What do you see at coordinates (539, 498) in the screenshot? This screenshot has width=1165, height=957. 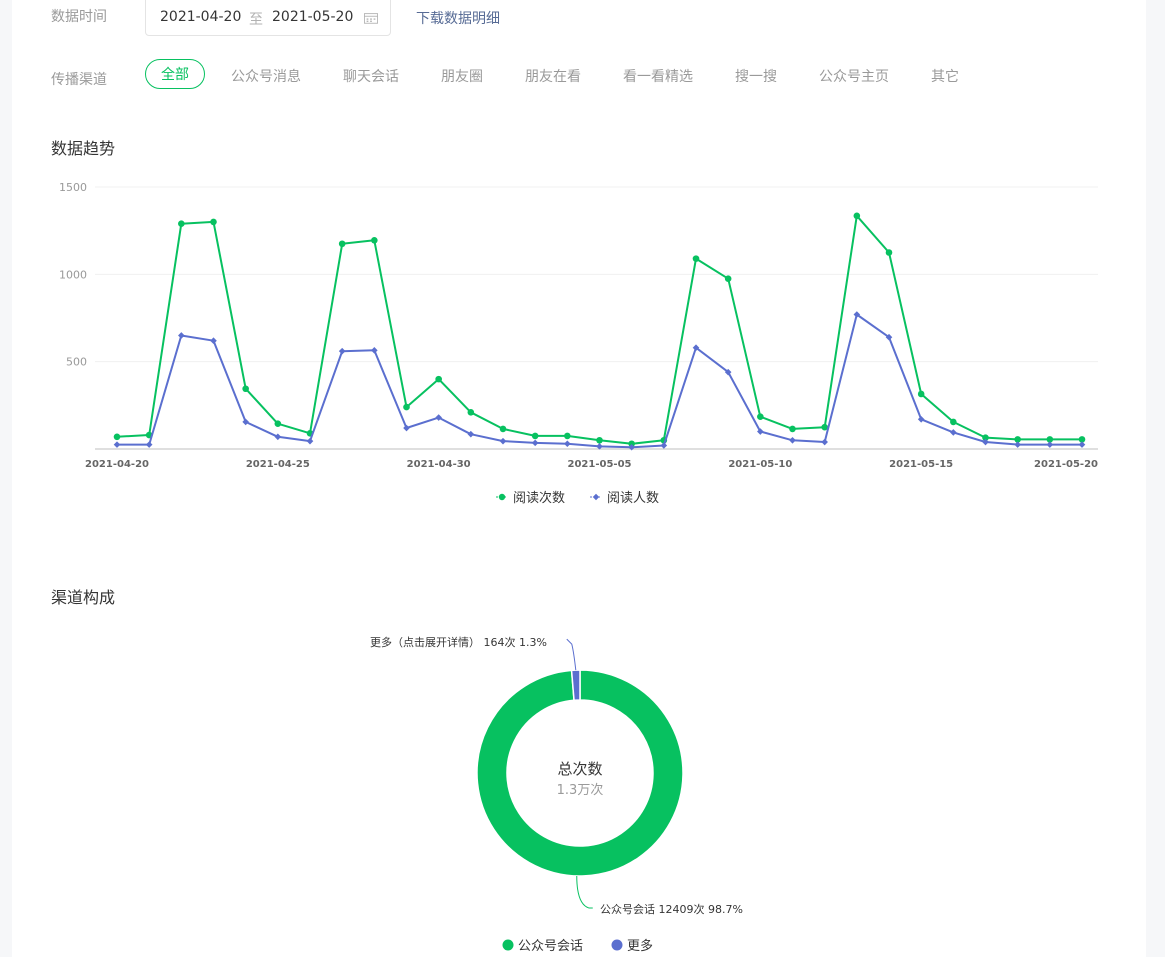 I see `legend-label-reads: 阅读次数` at bounding box center [539, 498].